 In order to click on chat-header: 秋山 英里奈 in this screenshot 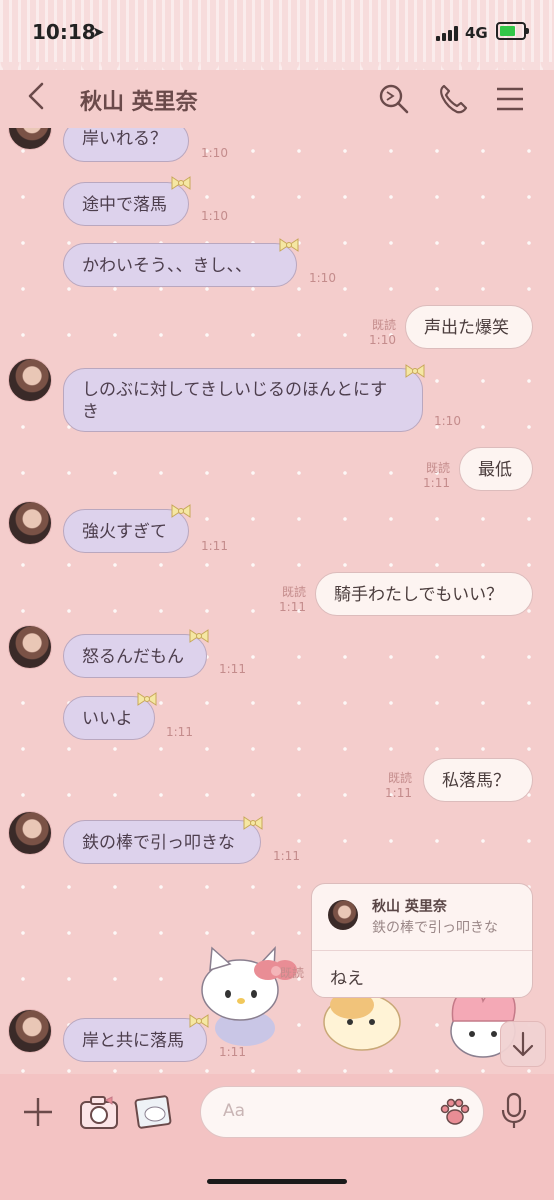, I will do `click(277, 99)`.